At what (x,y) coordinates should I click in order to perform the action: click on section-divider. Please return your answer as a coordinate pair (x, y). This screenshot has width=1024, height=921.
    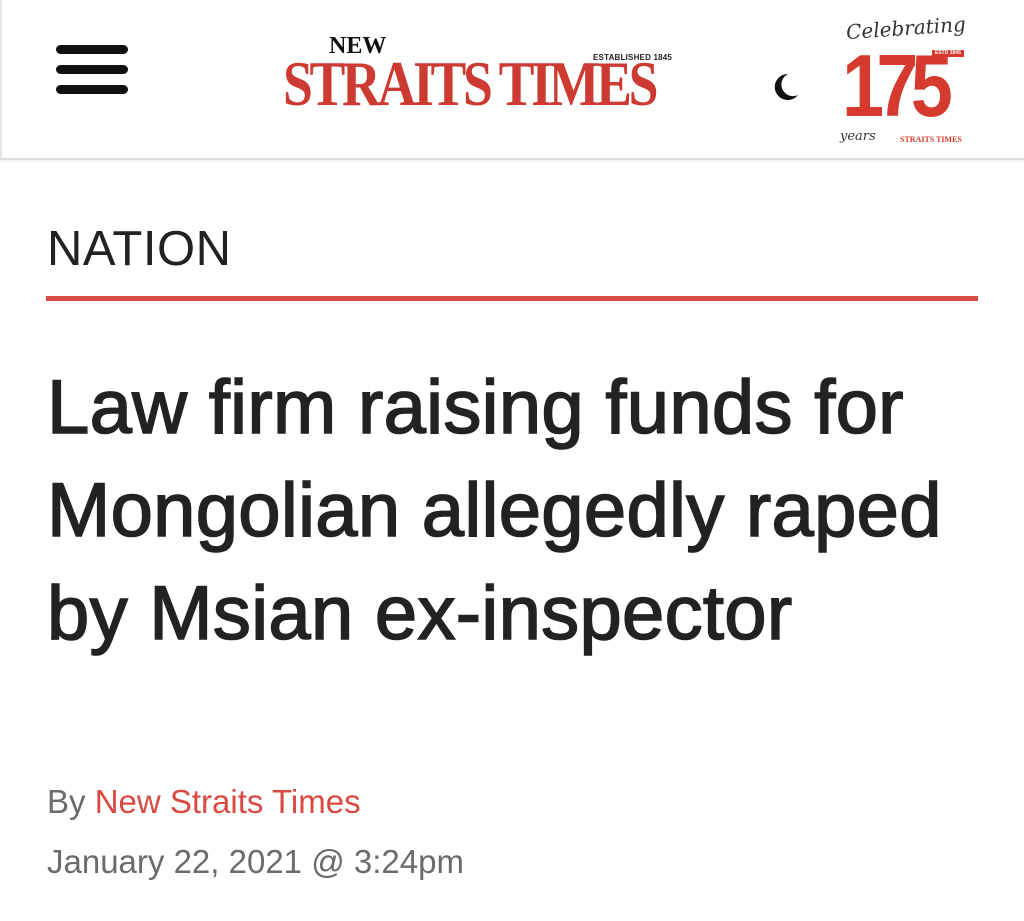
    Looking at the image, I should click on (512, 298).